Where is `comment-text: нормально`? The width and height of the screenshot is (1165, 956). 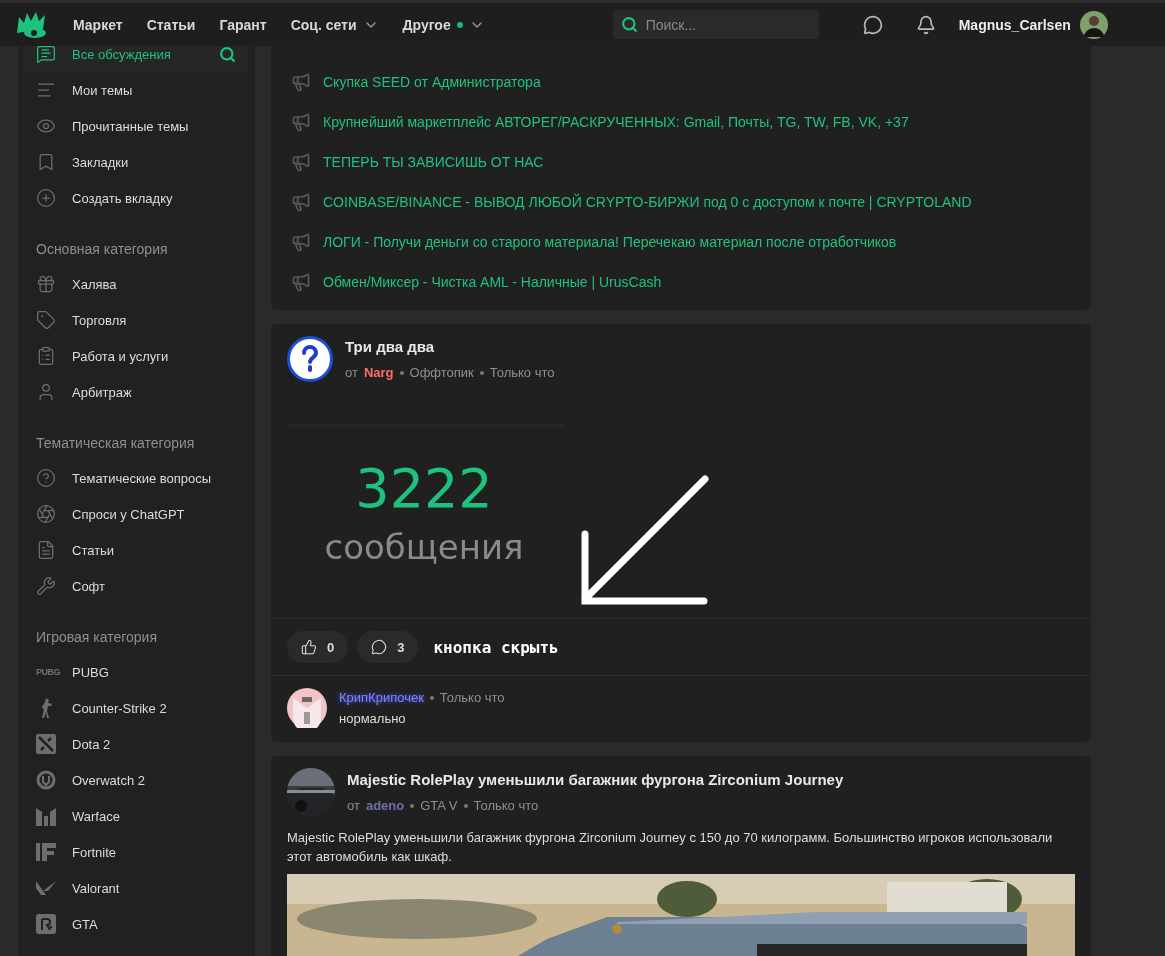
comment-text: нормально is located at coordinates (373, 718).